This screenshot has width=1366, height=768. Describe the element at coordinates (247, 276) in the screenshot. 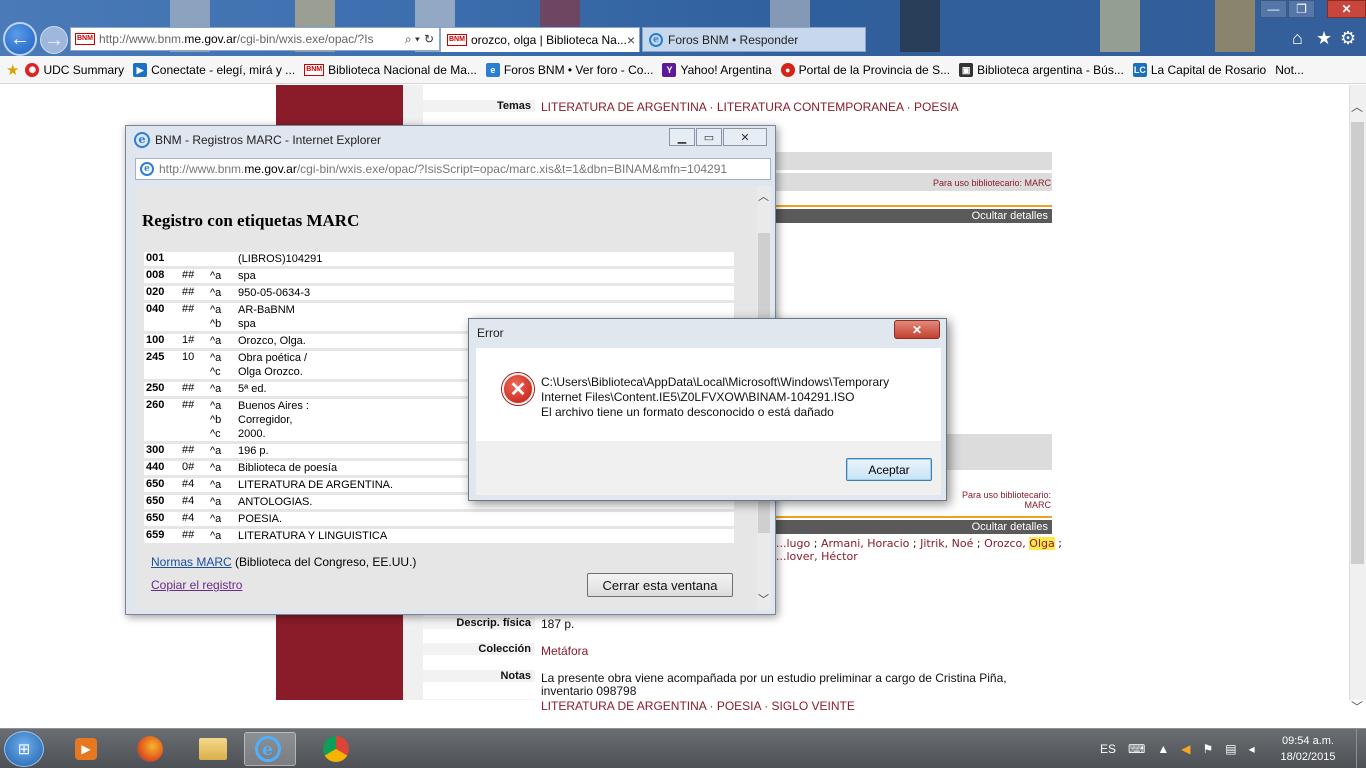

I see `marc-subfield-text: spa` at that location.